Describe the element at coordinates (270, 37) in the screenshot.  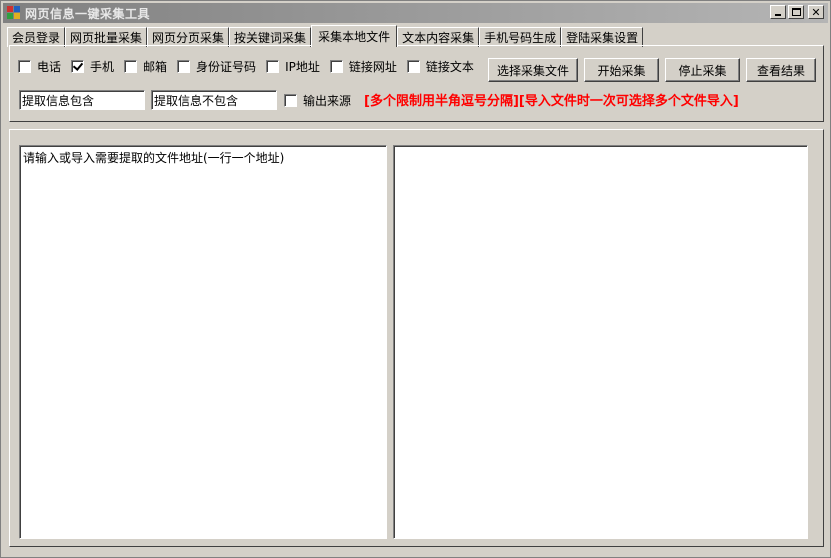
I see `tab-keyword-collect: 按关键词采集` at that location.